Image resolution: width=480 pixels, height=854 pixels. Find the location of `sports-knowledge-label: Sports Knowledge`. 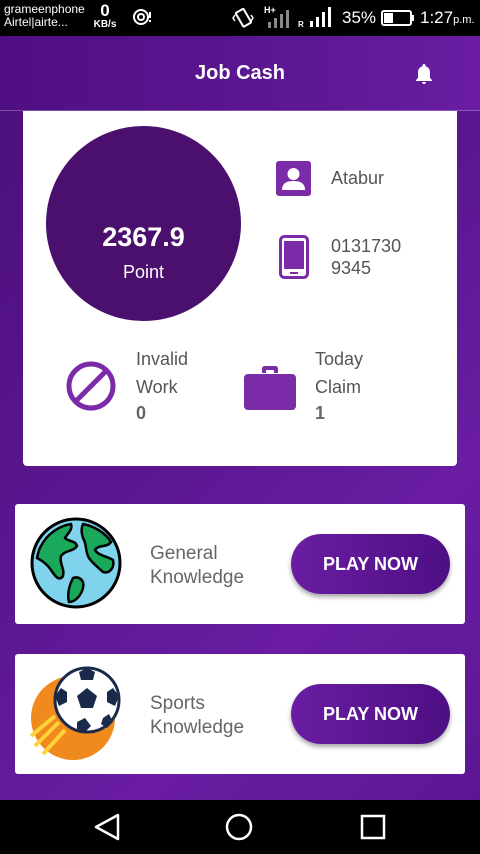

sports-knowledge-label: Sports Knowledge is located at coordinates (197, 715).